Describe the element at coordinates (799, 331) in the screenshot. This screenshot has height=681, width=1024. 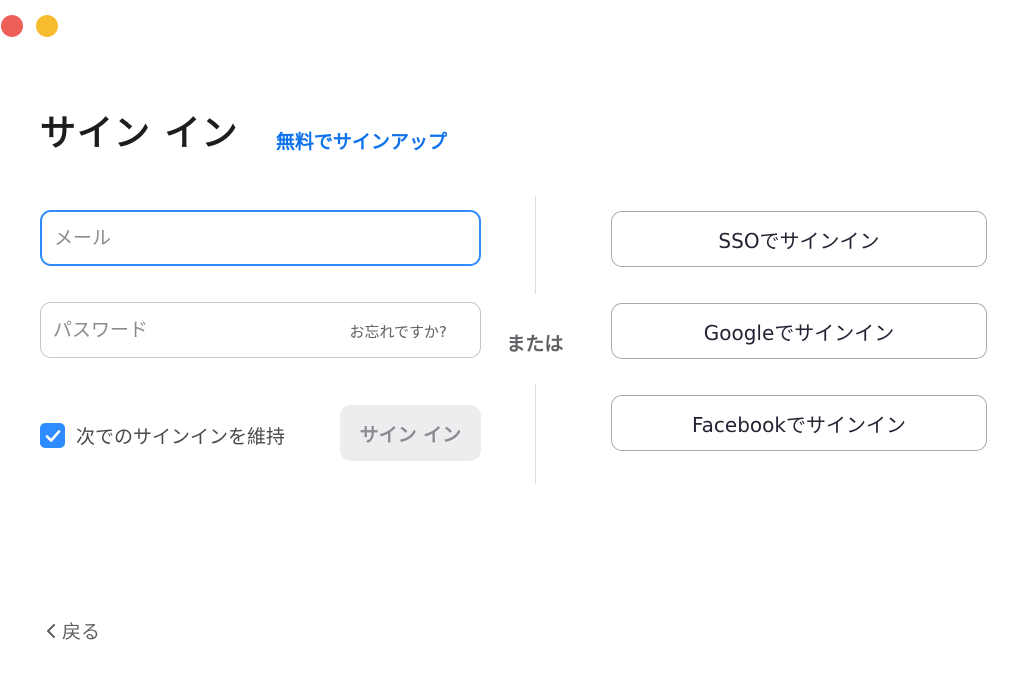
I see `google-signin-button: Googleでサインイン` at that location.